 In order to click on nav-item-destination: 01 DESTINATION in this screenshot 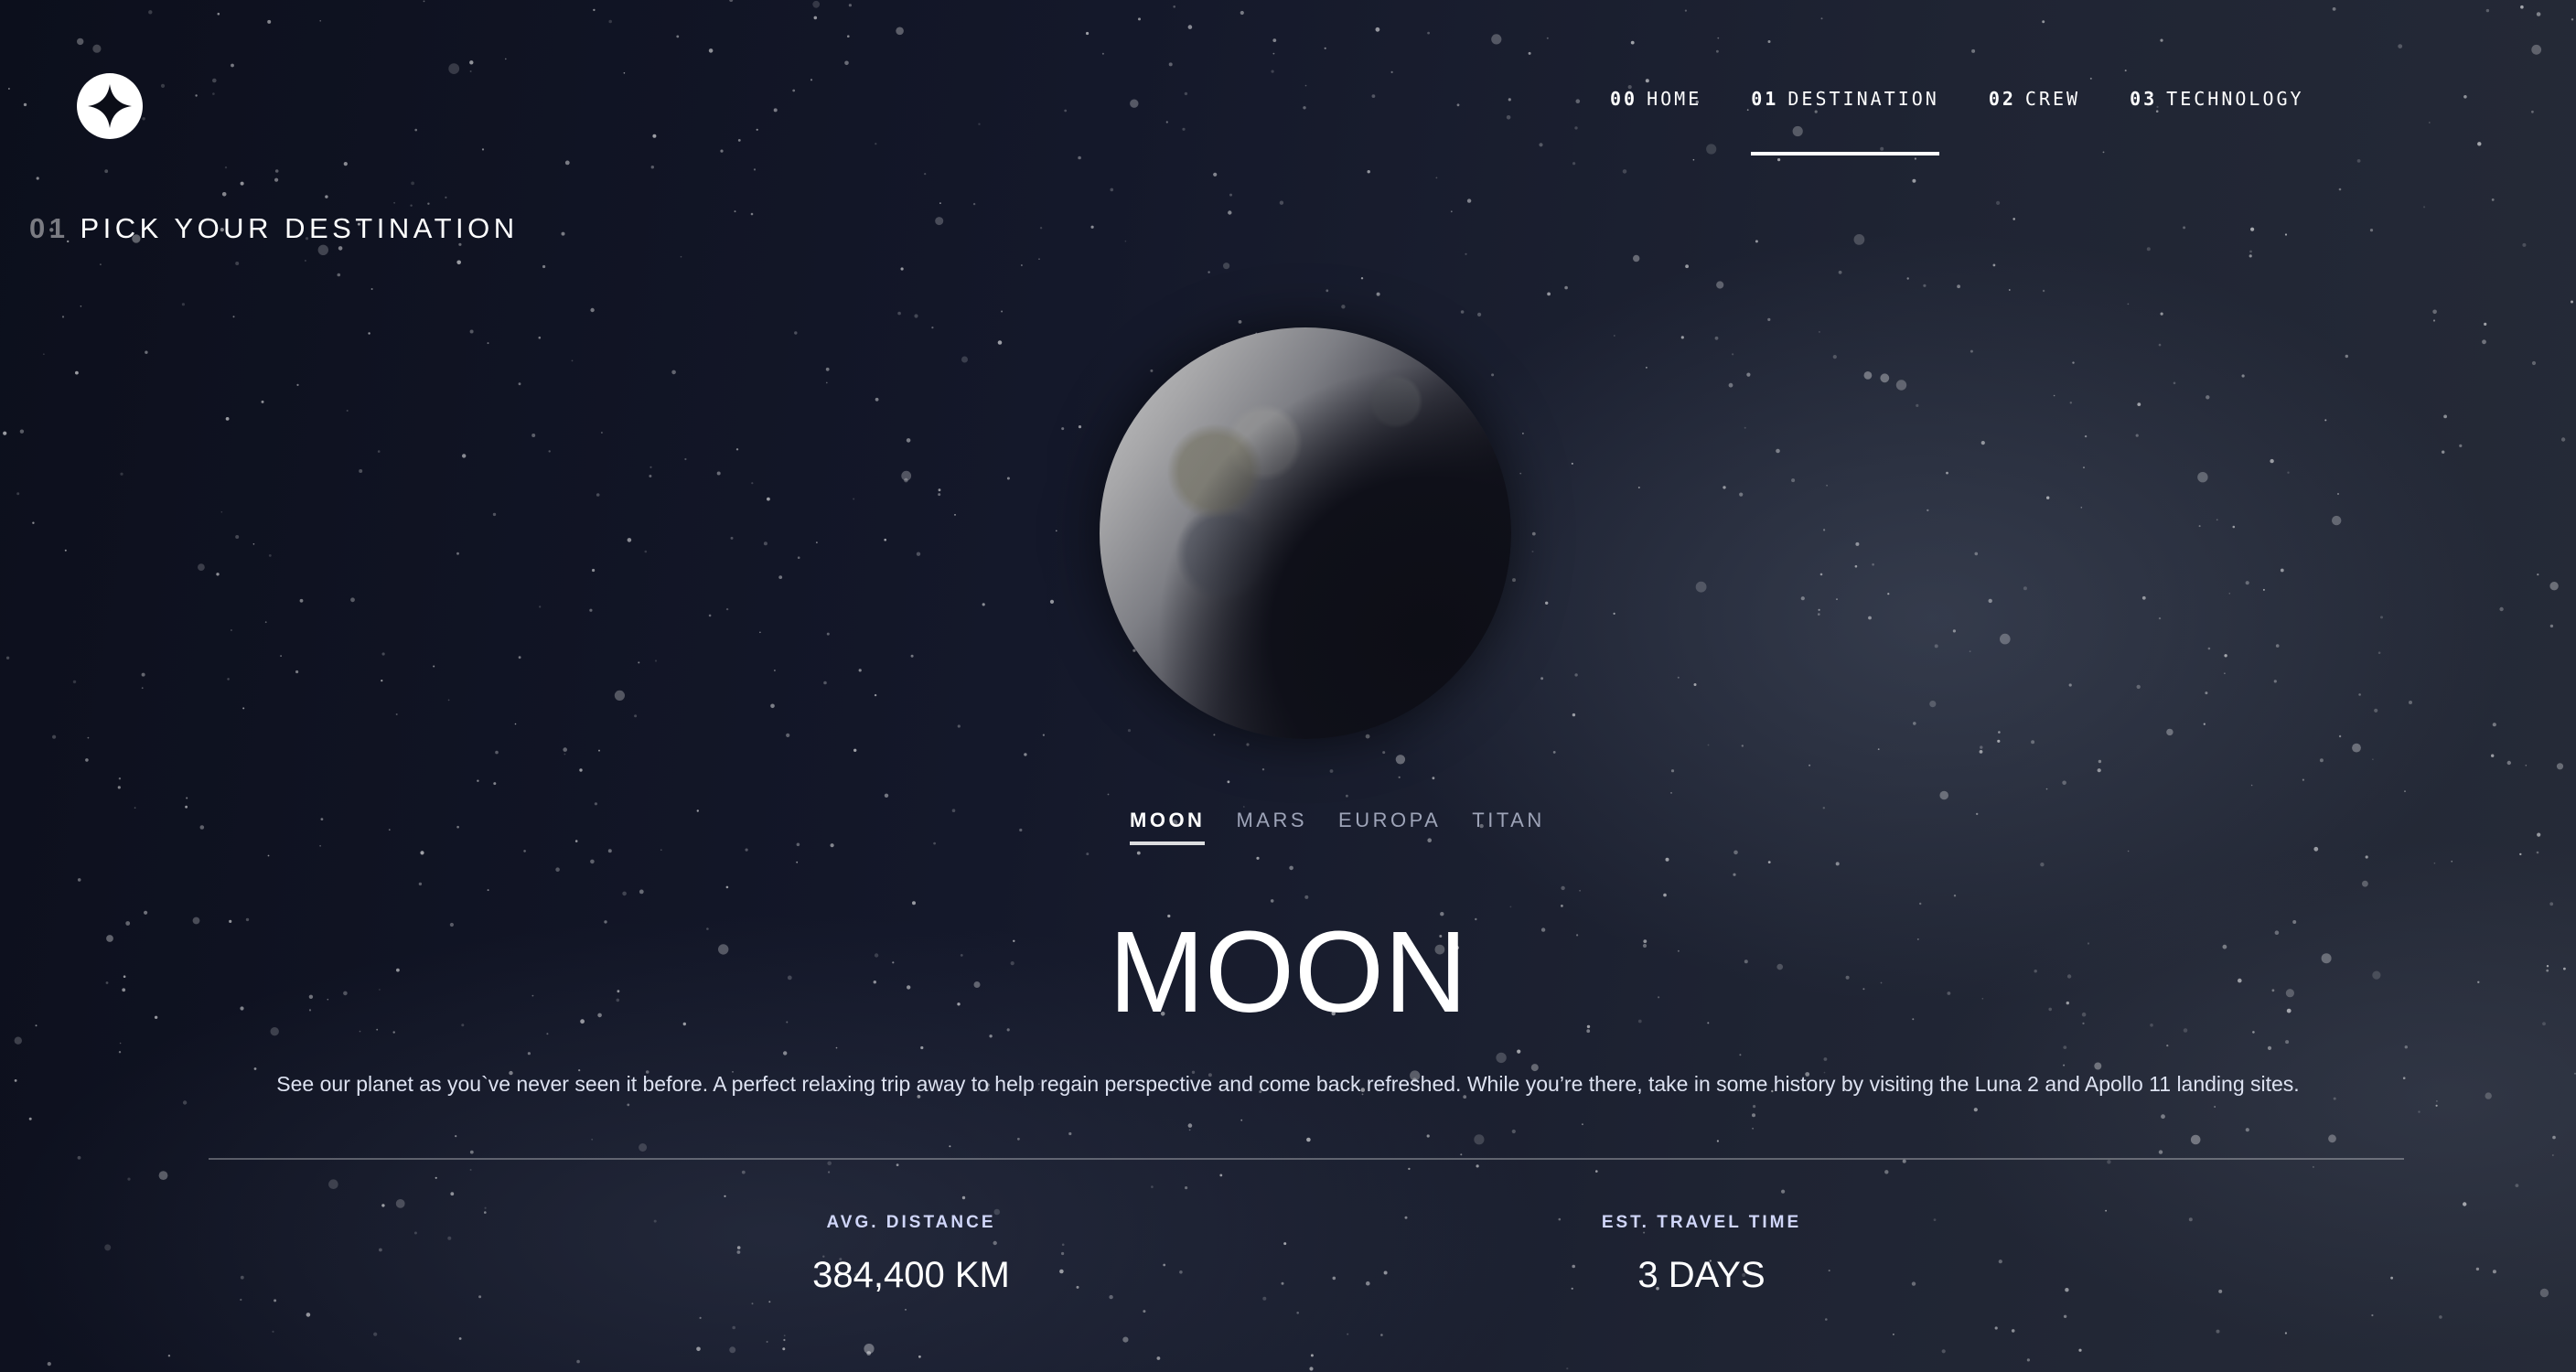, I will do `click(1845, 121)`.